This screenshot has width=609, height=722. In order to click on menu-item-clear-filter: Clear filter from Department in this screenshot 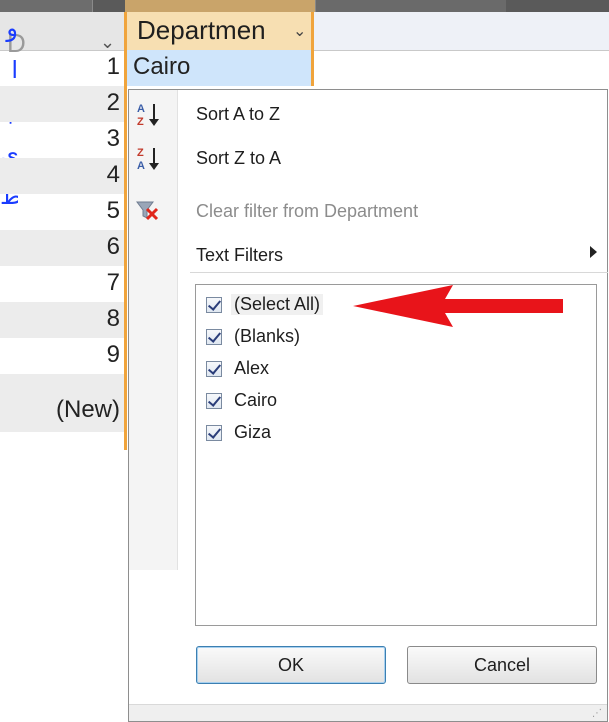, I will do `click(371, 211)`.